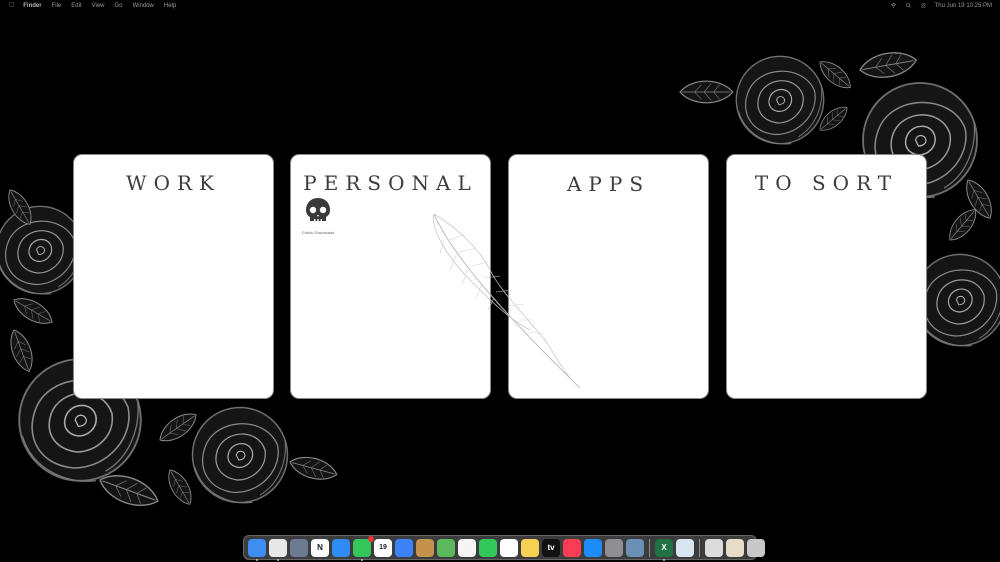 The height and width of the screenshot is (562, 1000). I want to click on downloads-stack-icon, so click(735, 547).